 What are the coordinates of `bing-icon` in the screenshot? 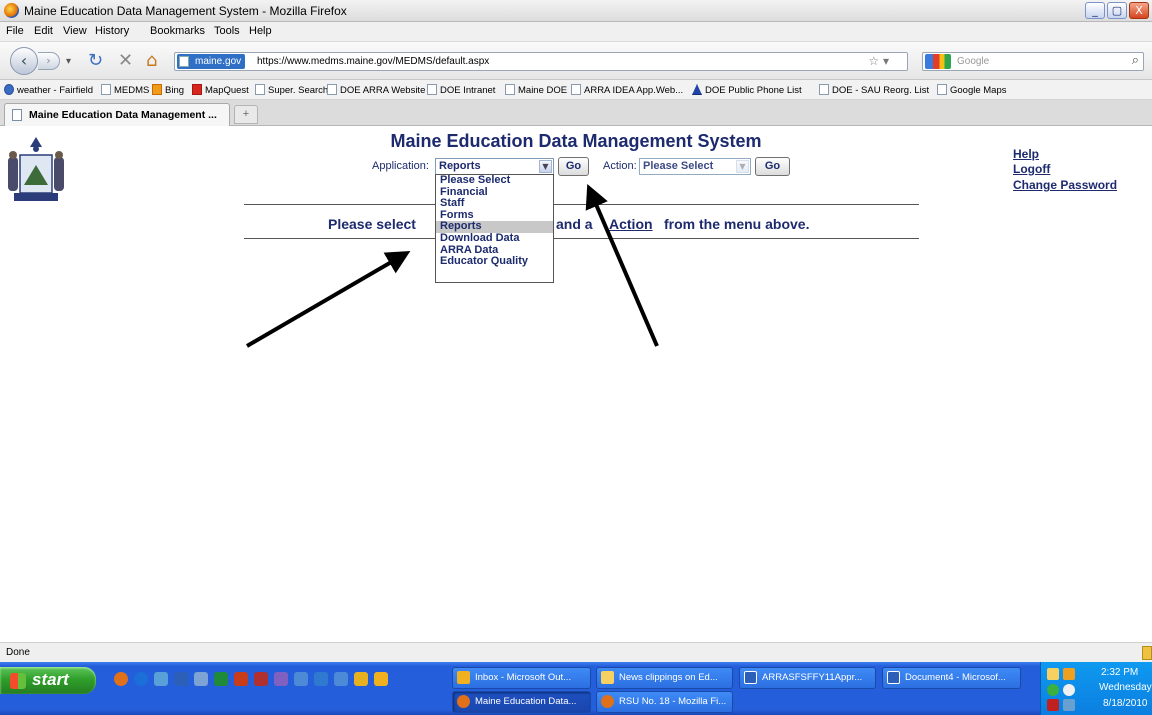 It's located at (157, 89).